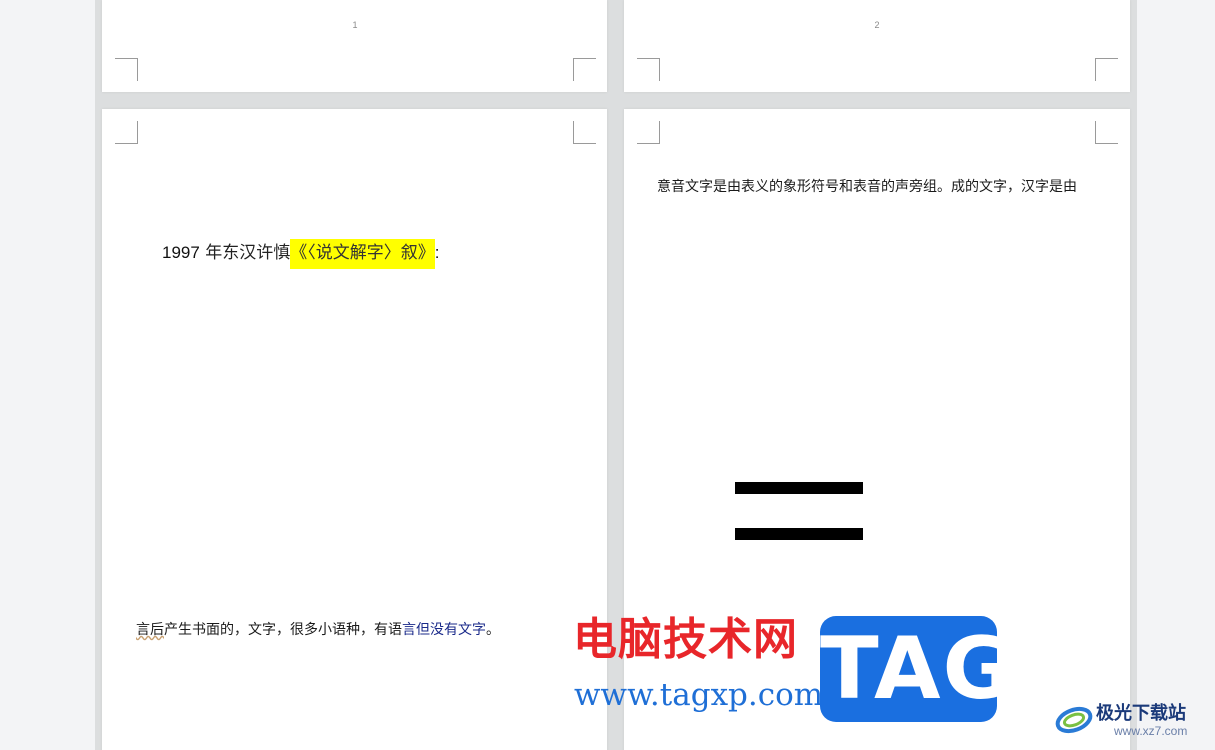  What do you see at coordinates (877, 46) in the screenshot?
I see `page-2: 2` at bounding box center [877, 46].